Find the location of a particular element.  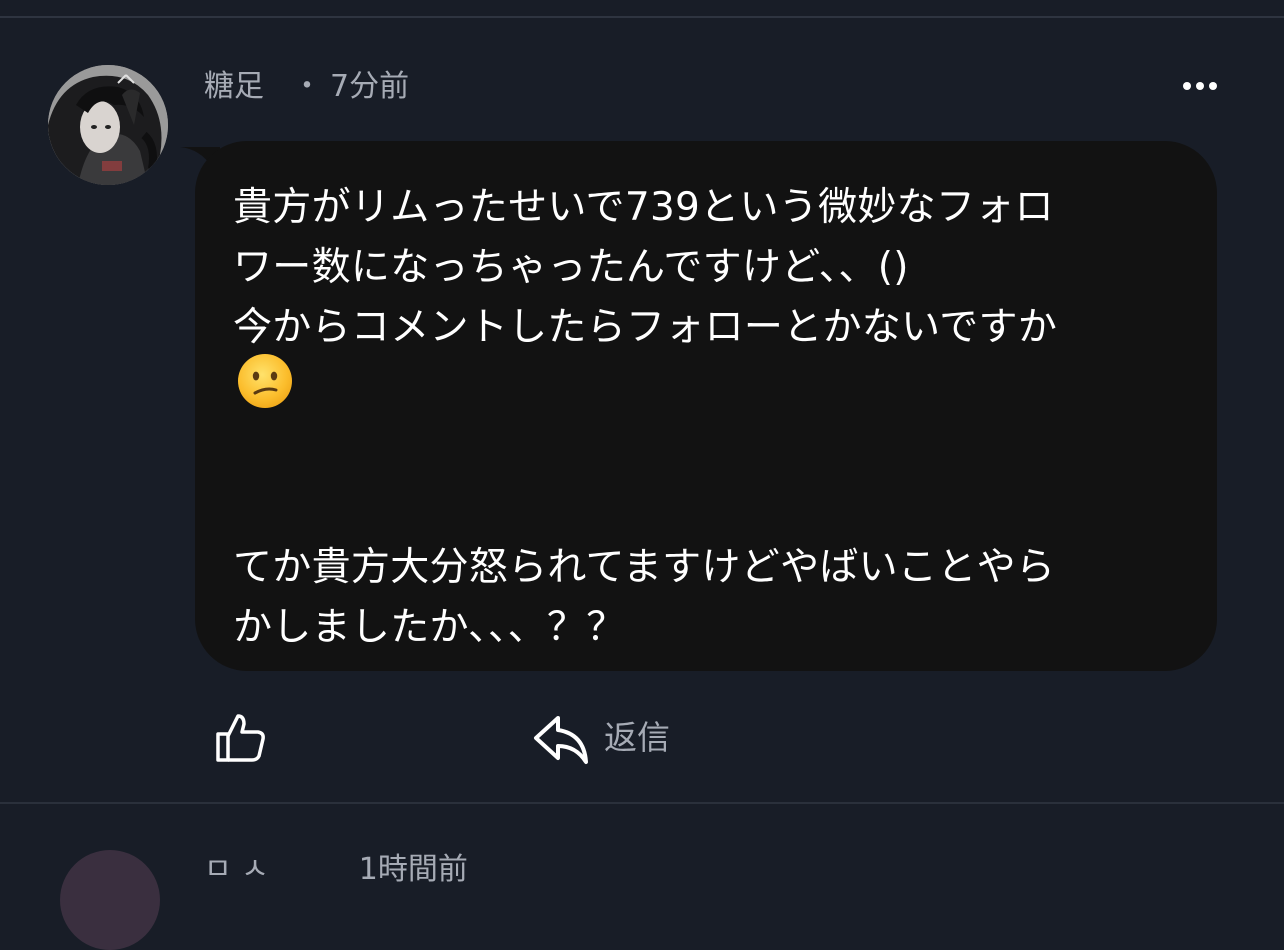

more-options-button is located at coordinates (1200, 86).